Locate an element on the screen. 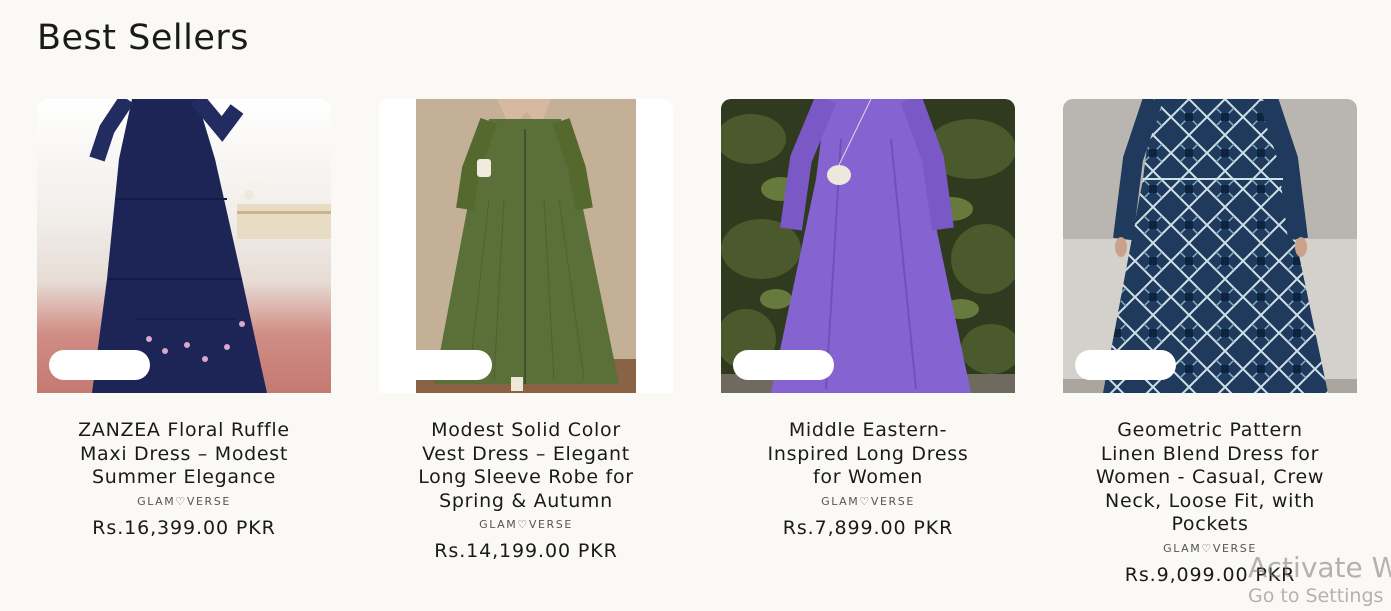 This screenshot has height=611, width=1391. product-price: Rs.14,199.00 PKR is located at coordinates (526, 551).